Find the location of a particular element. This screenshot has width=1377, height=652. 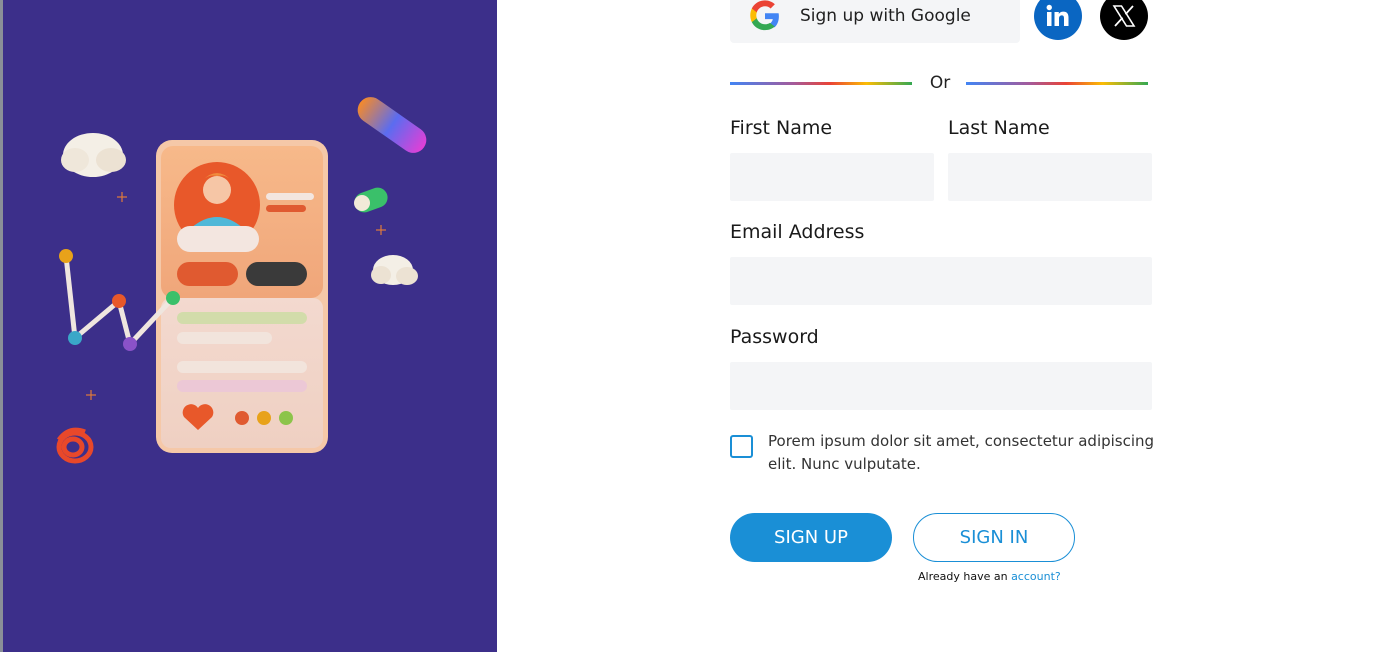

google-signup-button: Sign up with Google is located at coordinates (875, 21).